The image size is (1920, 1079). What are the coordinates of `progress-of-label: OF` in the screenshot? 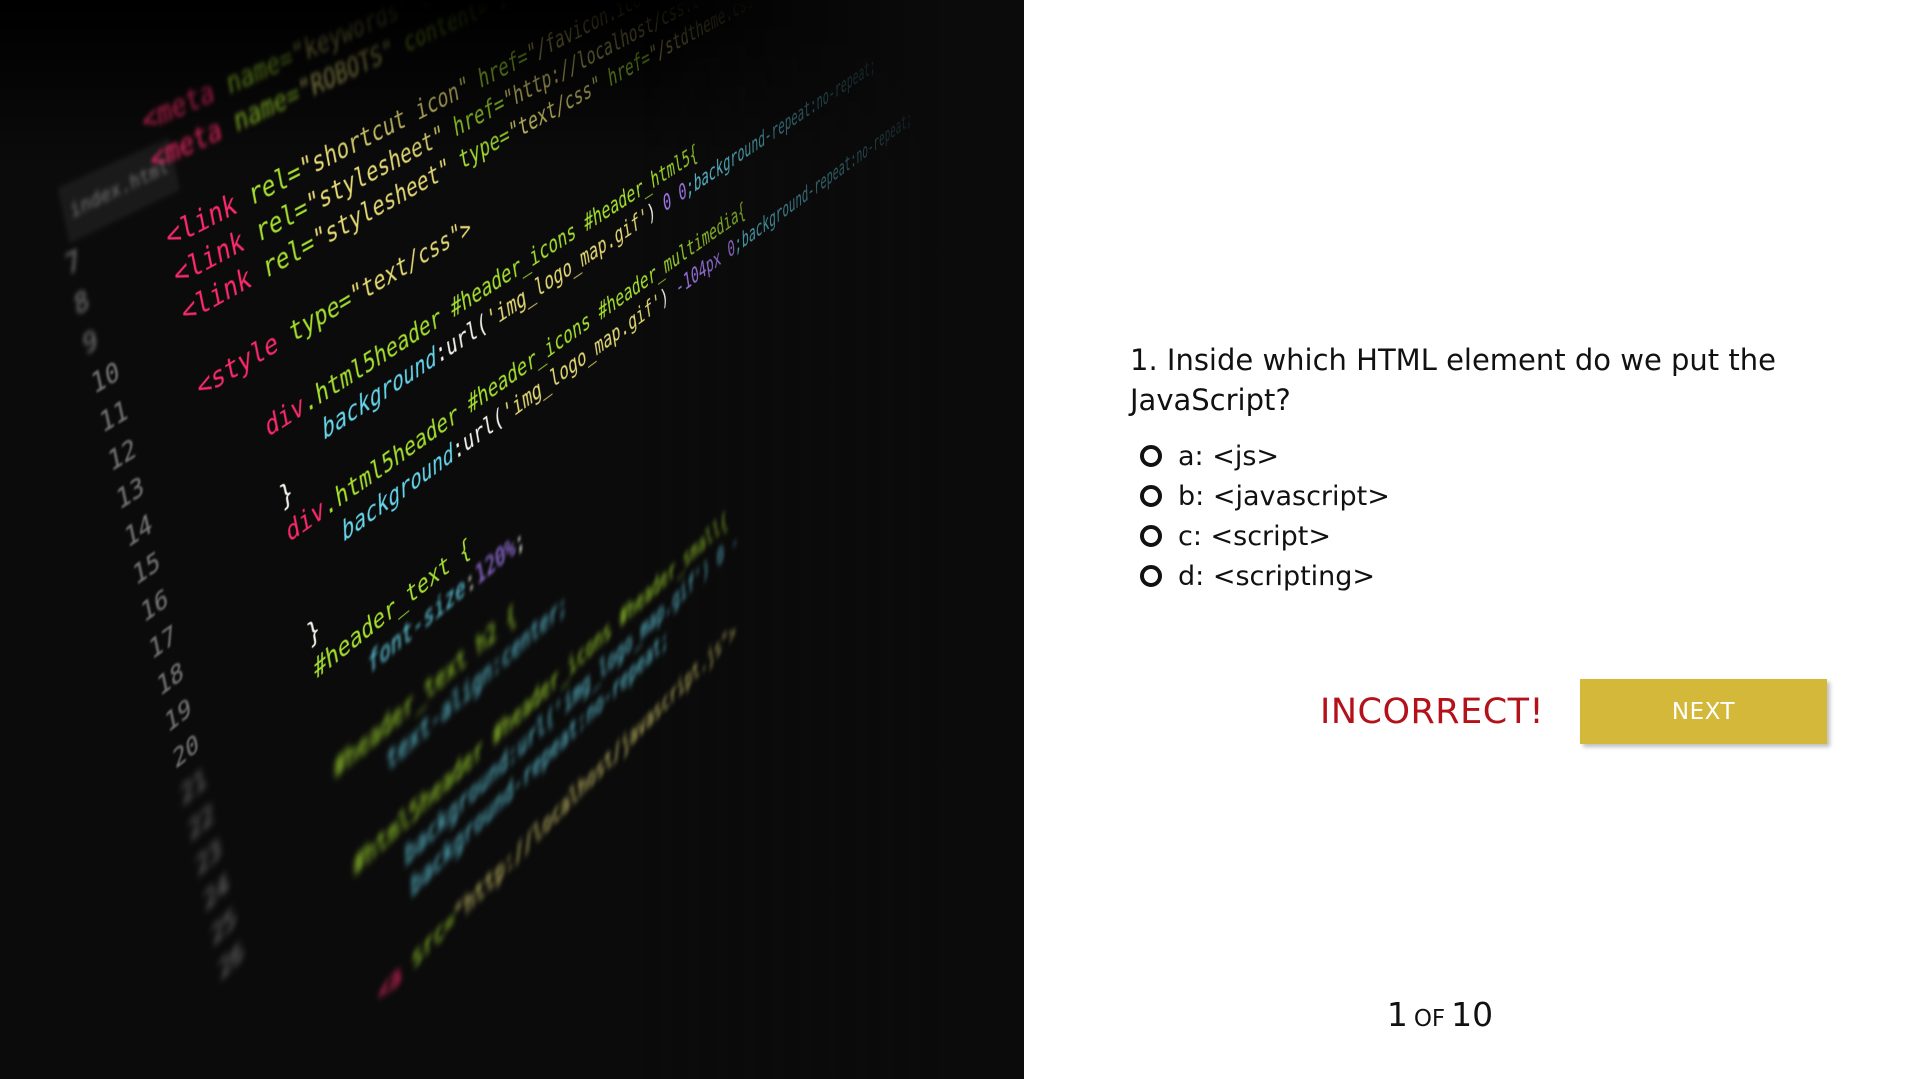 It's located at (1429, 1019).